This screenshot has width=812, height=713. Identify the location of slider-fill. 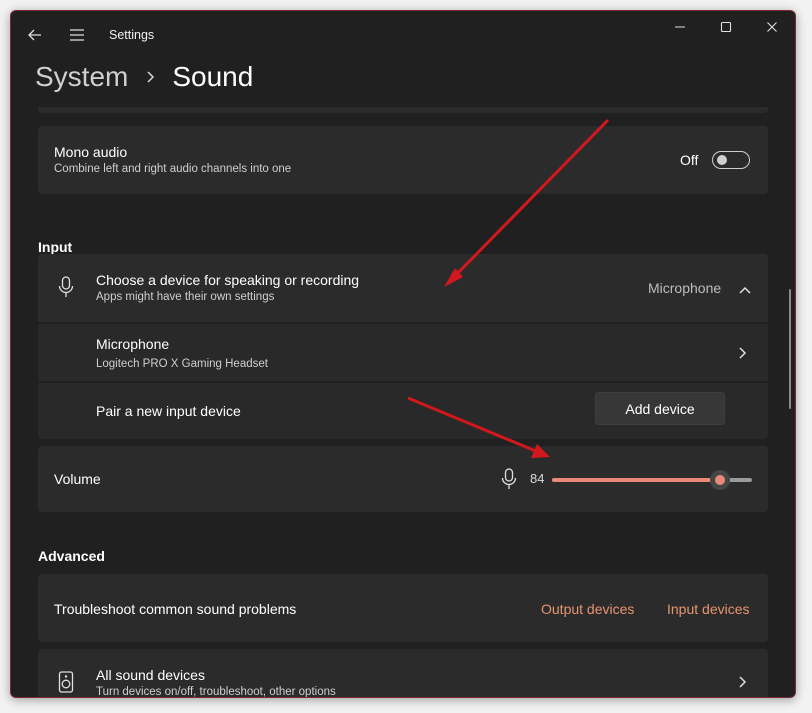
(636, 480).